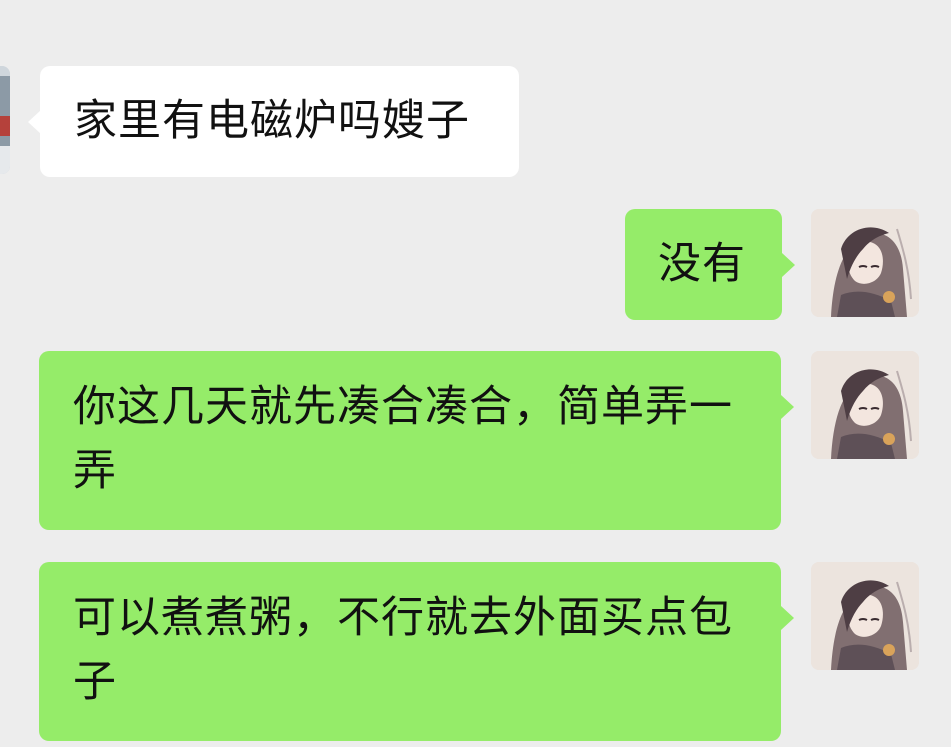 The image size is (951, 747). I want to click on message-text: 没有, so click(702, 264).